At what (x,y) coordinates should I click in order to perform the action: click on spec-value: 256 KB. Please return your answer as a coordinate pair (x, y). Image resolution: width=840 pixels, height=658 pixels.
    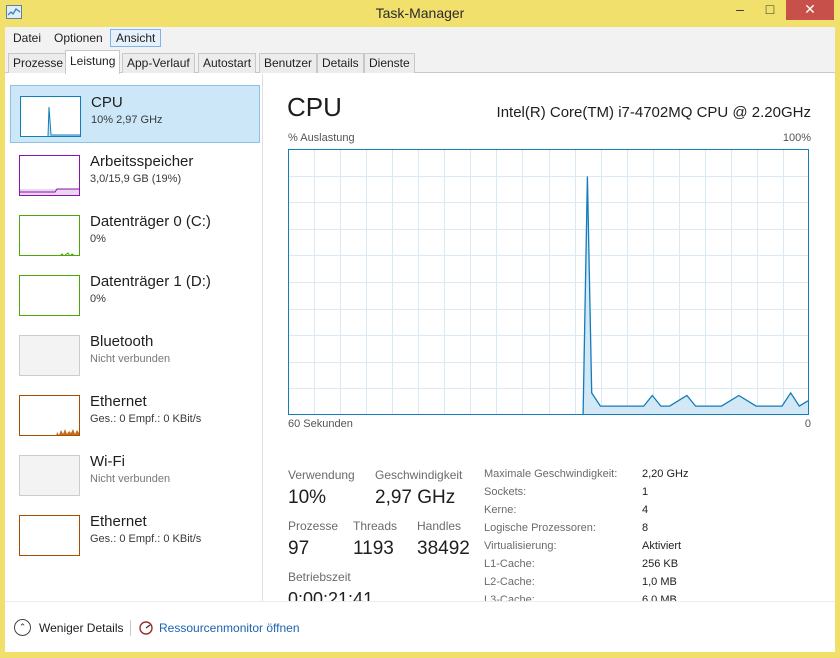
    Looking at the image, I should click on (660, 564).